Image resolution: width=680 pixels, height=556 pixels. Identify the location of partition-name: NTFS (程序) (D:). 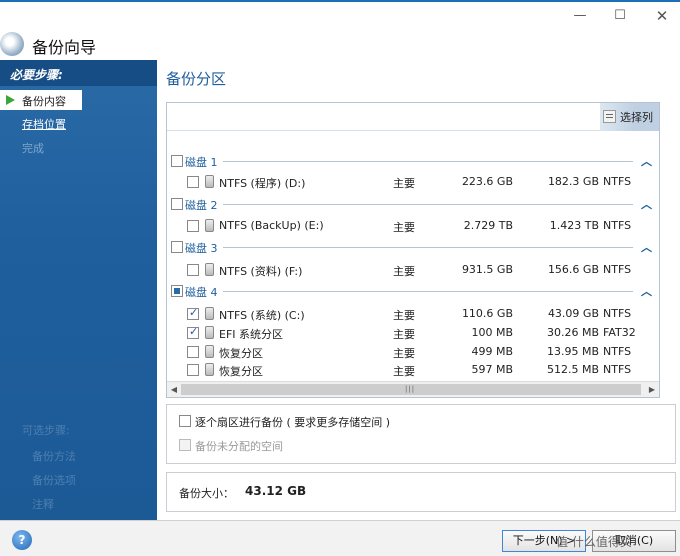
(262, 183).